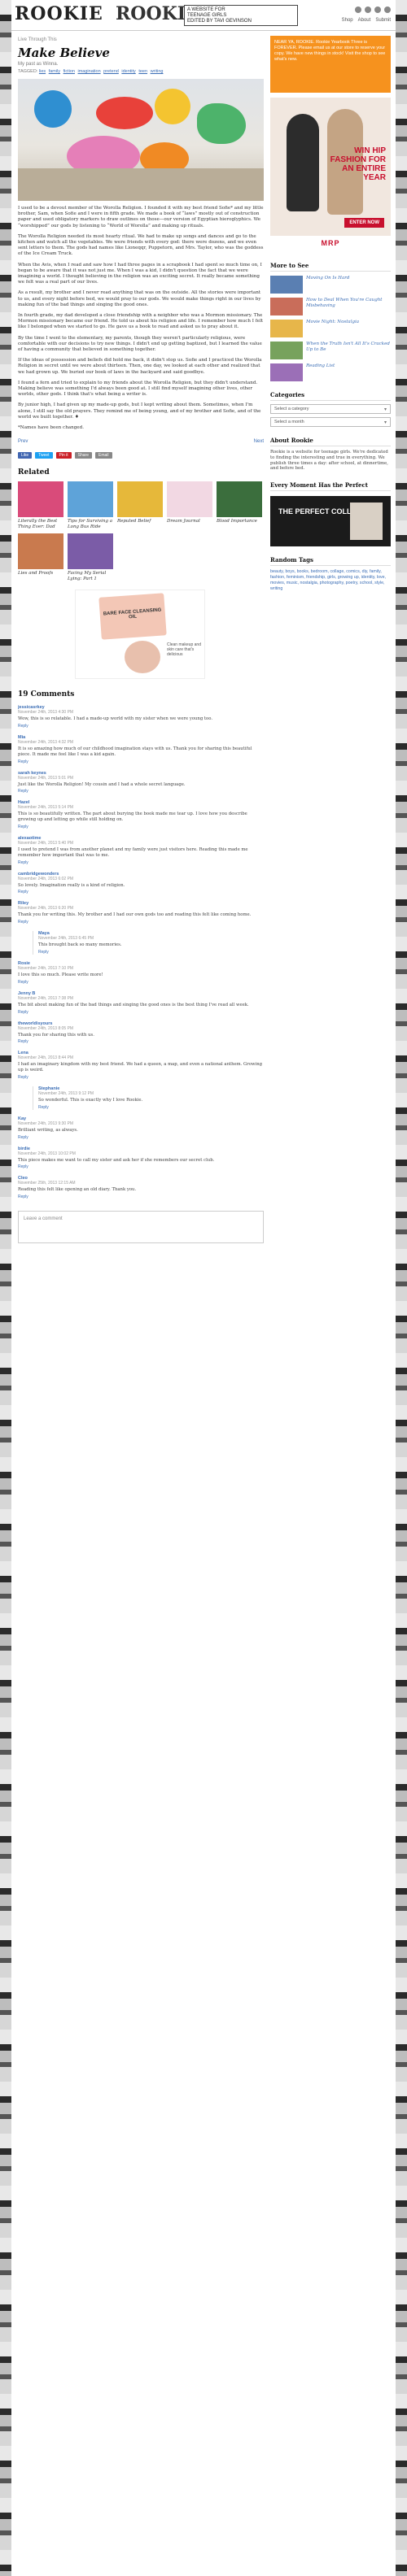 The image size is (407, 2576). I want to click on ad-brand-logo: MRP, so click(330, 246).